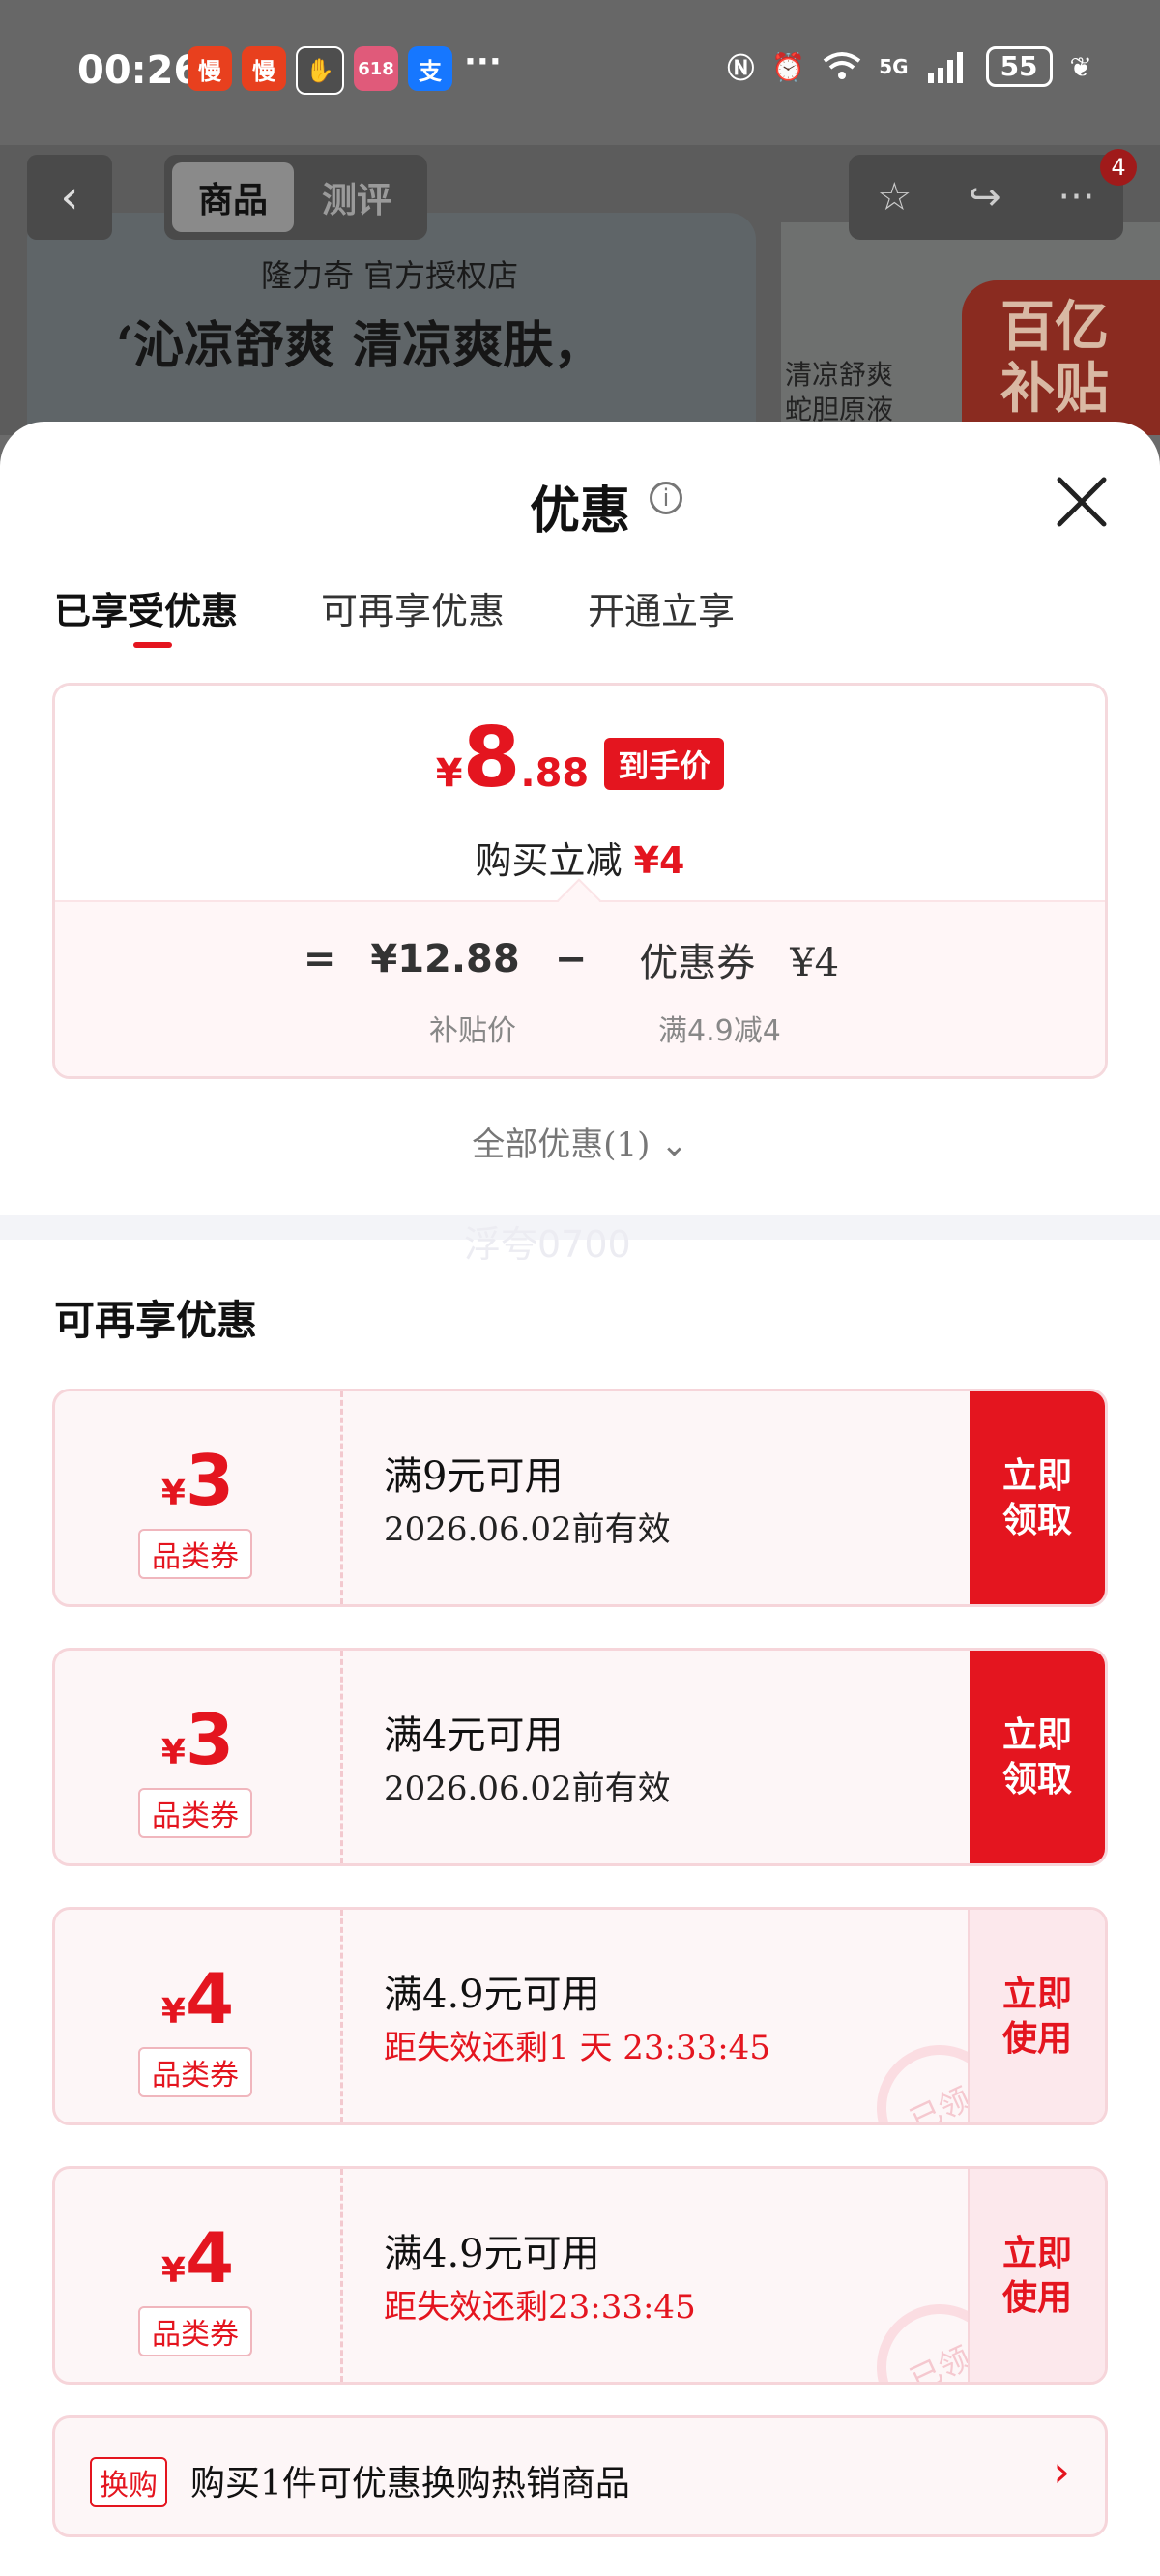 The width and height of the screenshot is (1160, 2576). I want to click on share-icon: ↪, so click(985, 197).